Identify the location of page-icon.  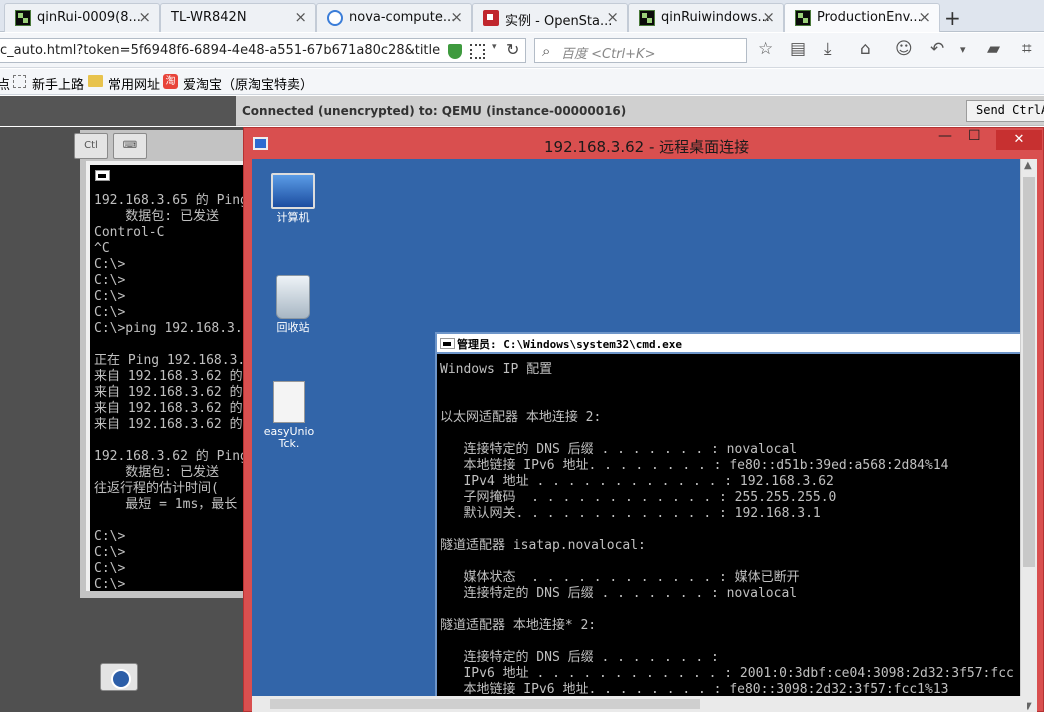
(19, 81).